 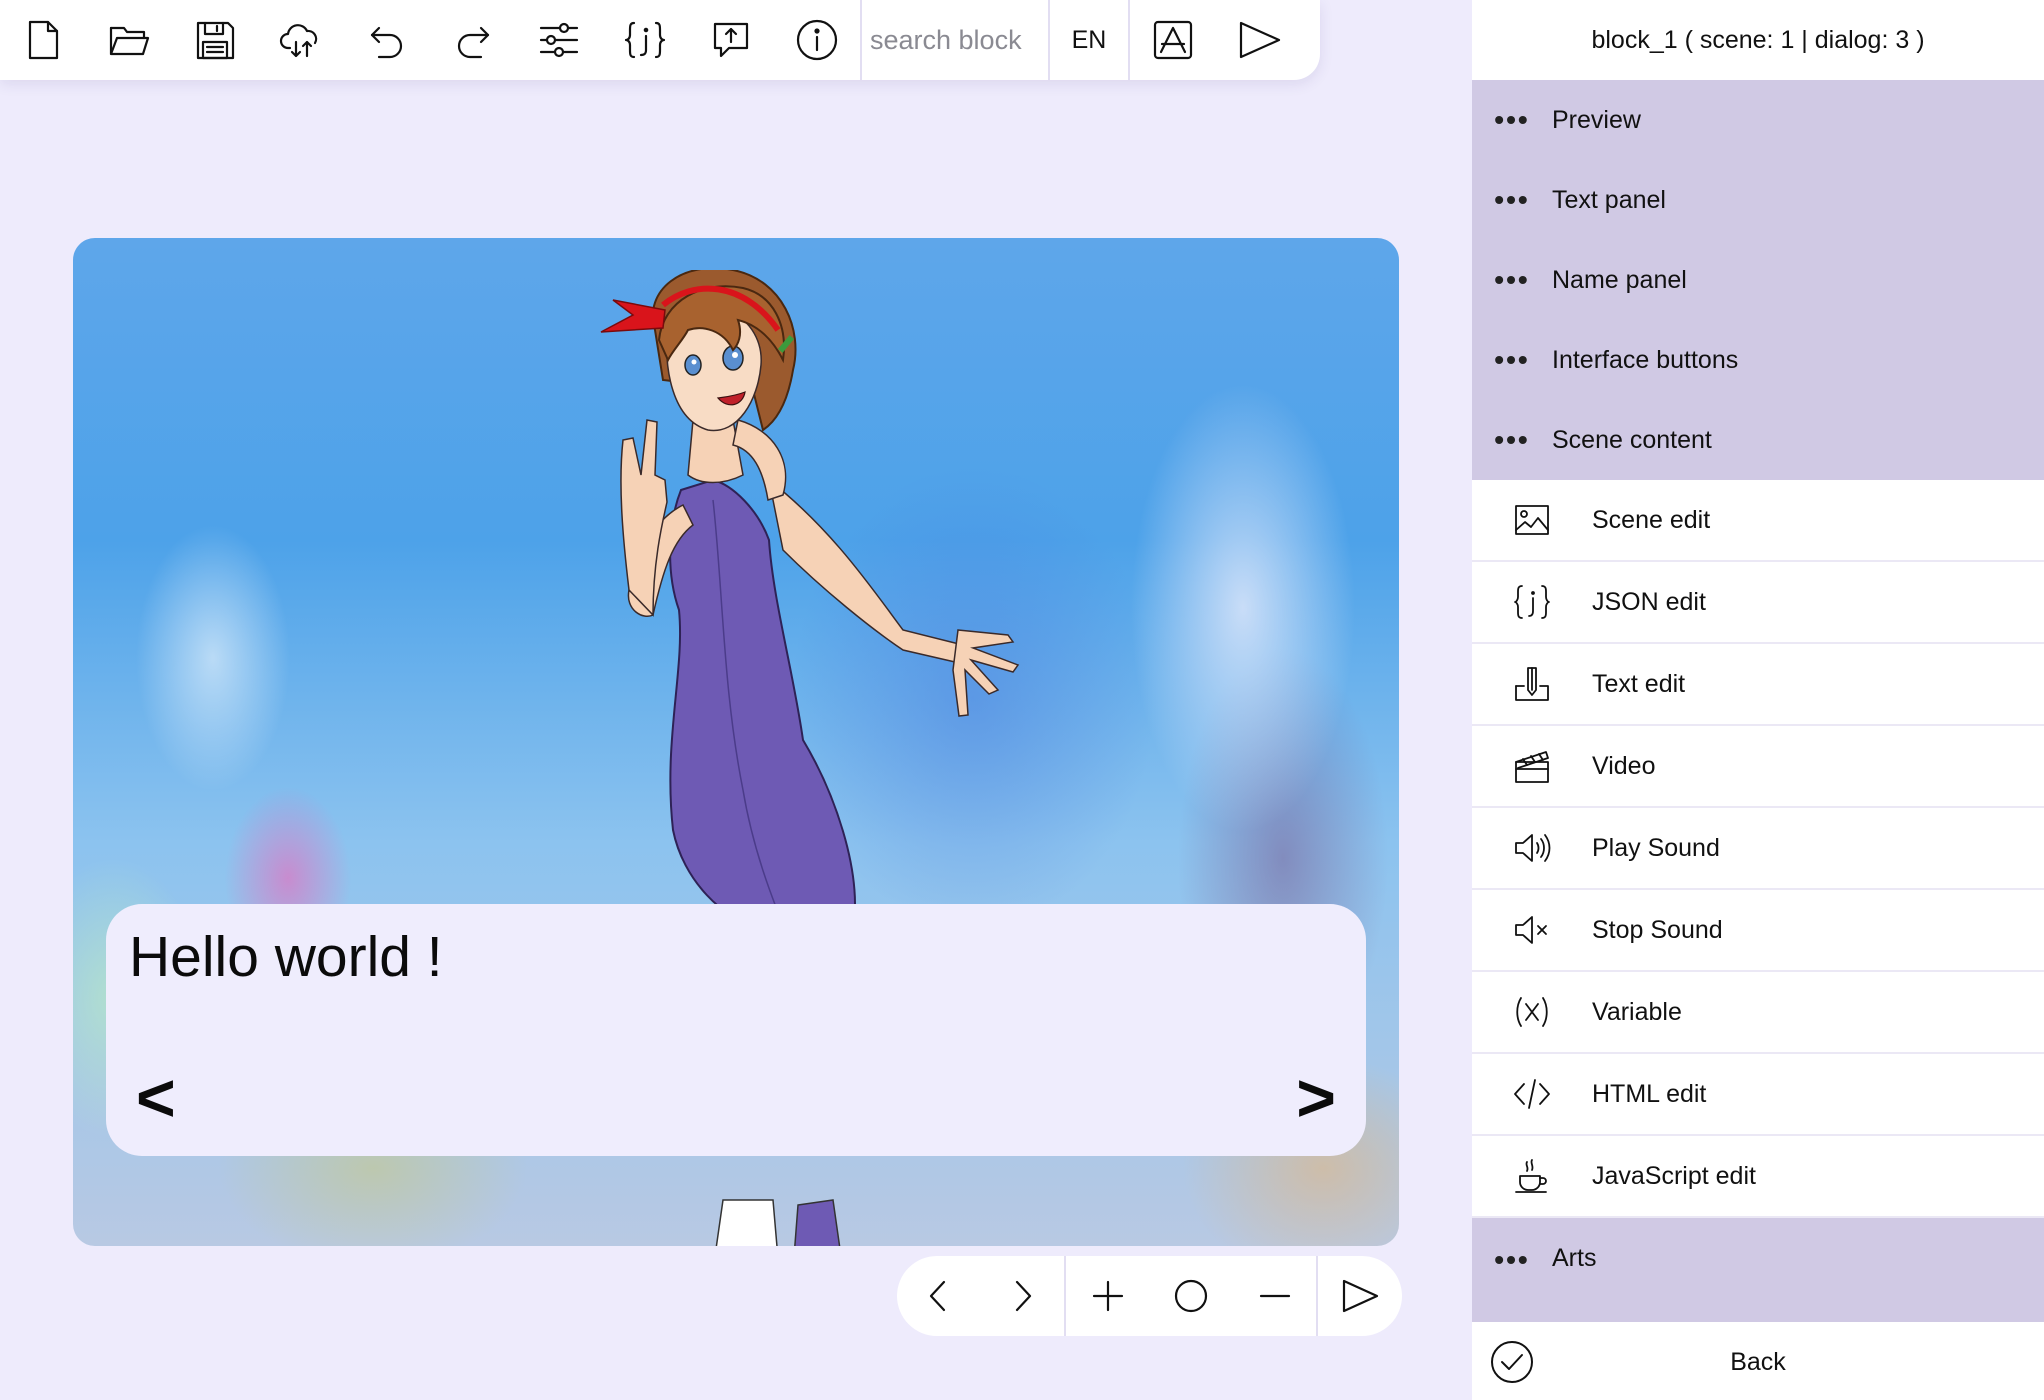 What do you see at coordinates (1758, 849) in the screenshot?
I see `block-item-play-sound: Play Sound` at bounding box center [1758, 849].